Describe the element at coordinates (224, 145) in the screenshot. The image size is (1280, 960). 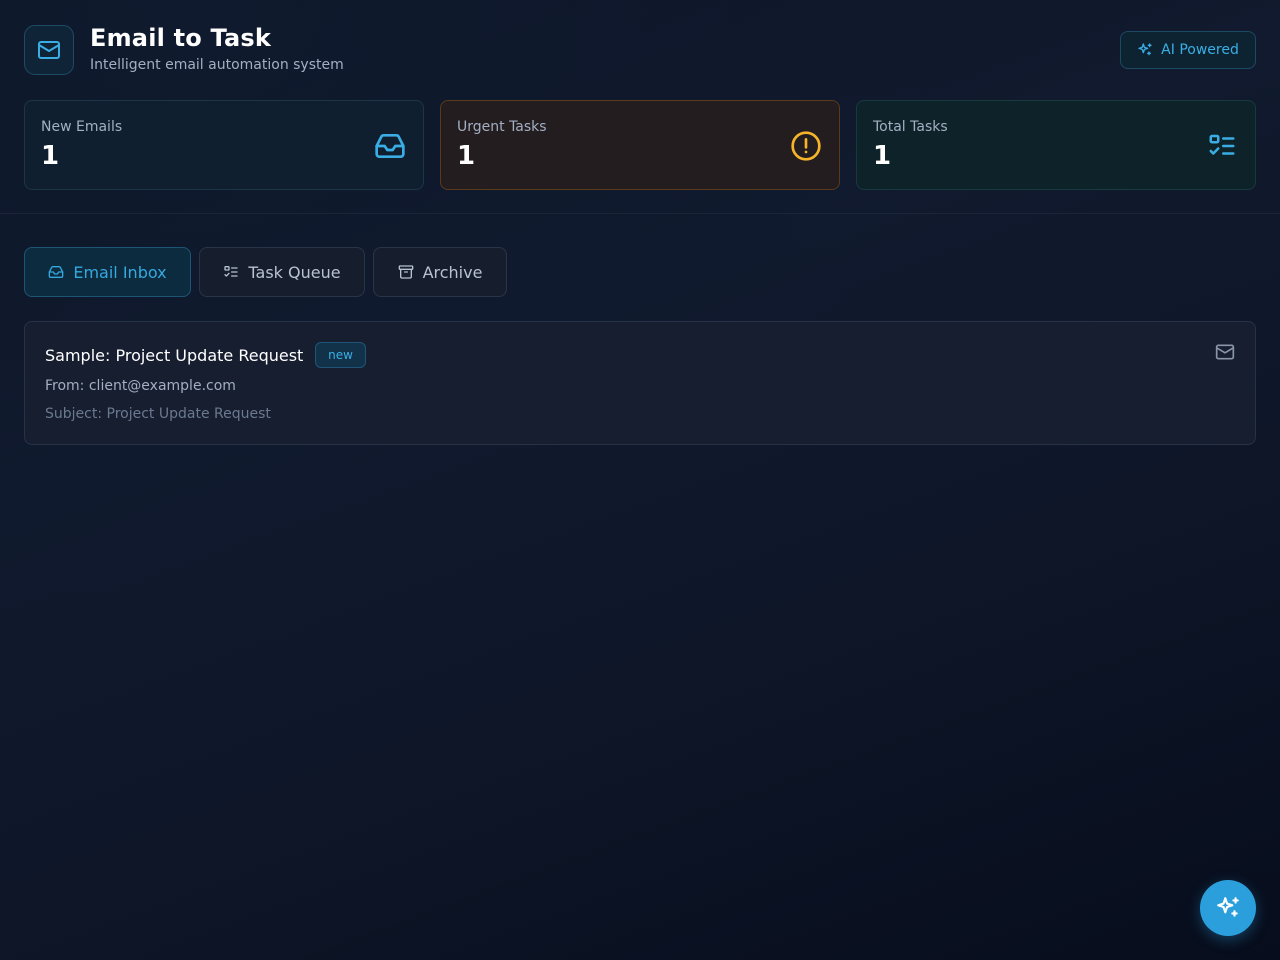
I see `stat-card-new-emails: New Emails 1` at that location.